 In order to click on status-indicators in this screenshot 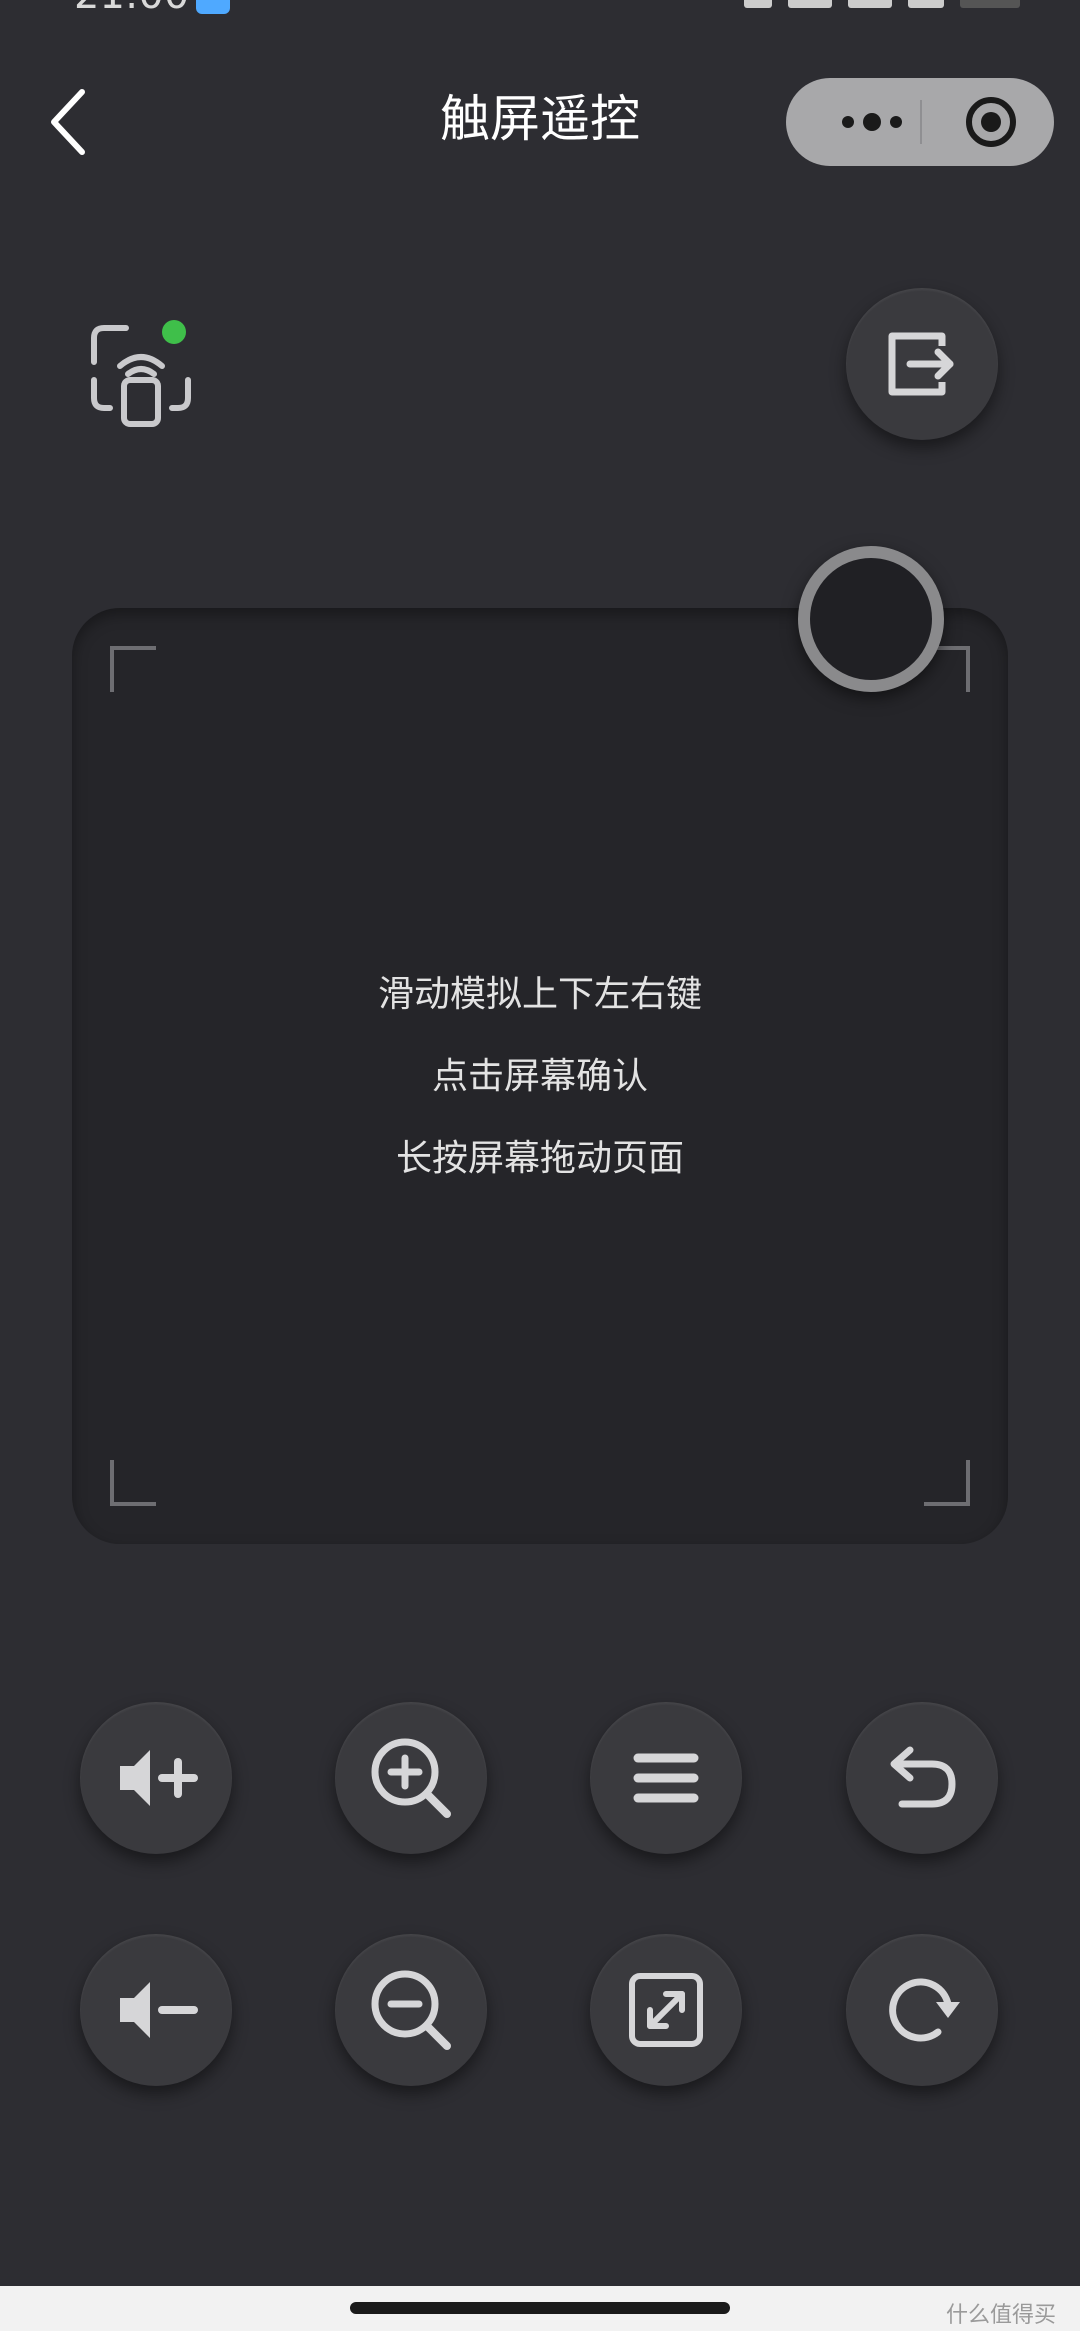, I will do `click(882, 7)`.